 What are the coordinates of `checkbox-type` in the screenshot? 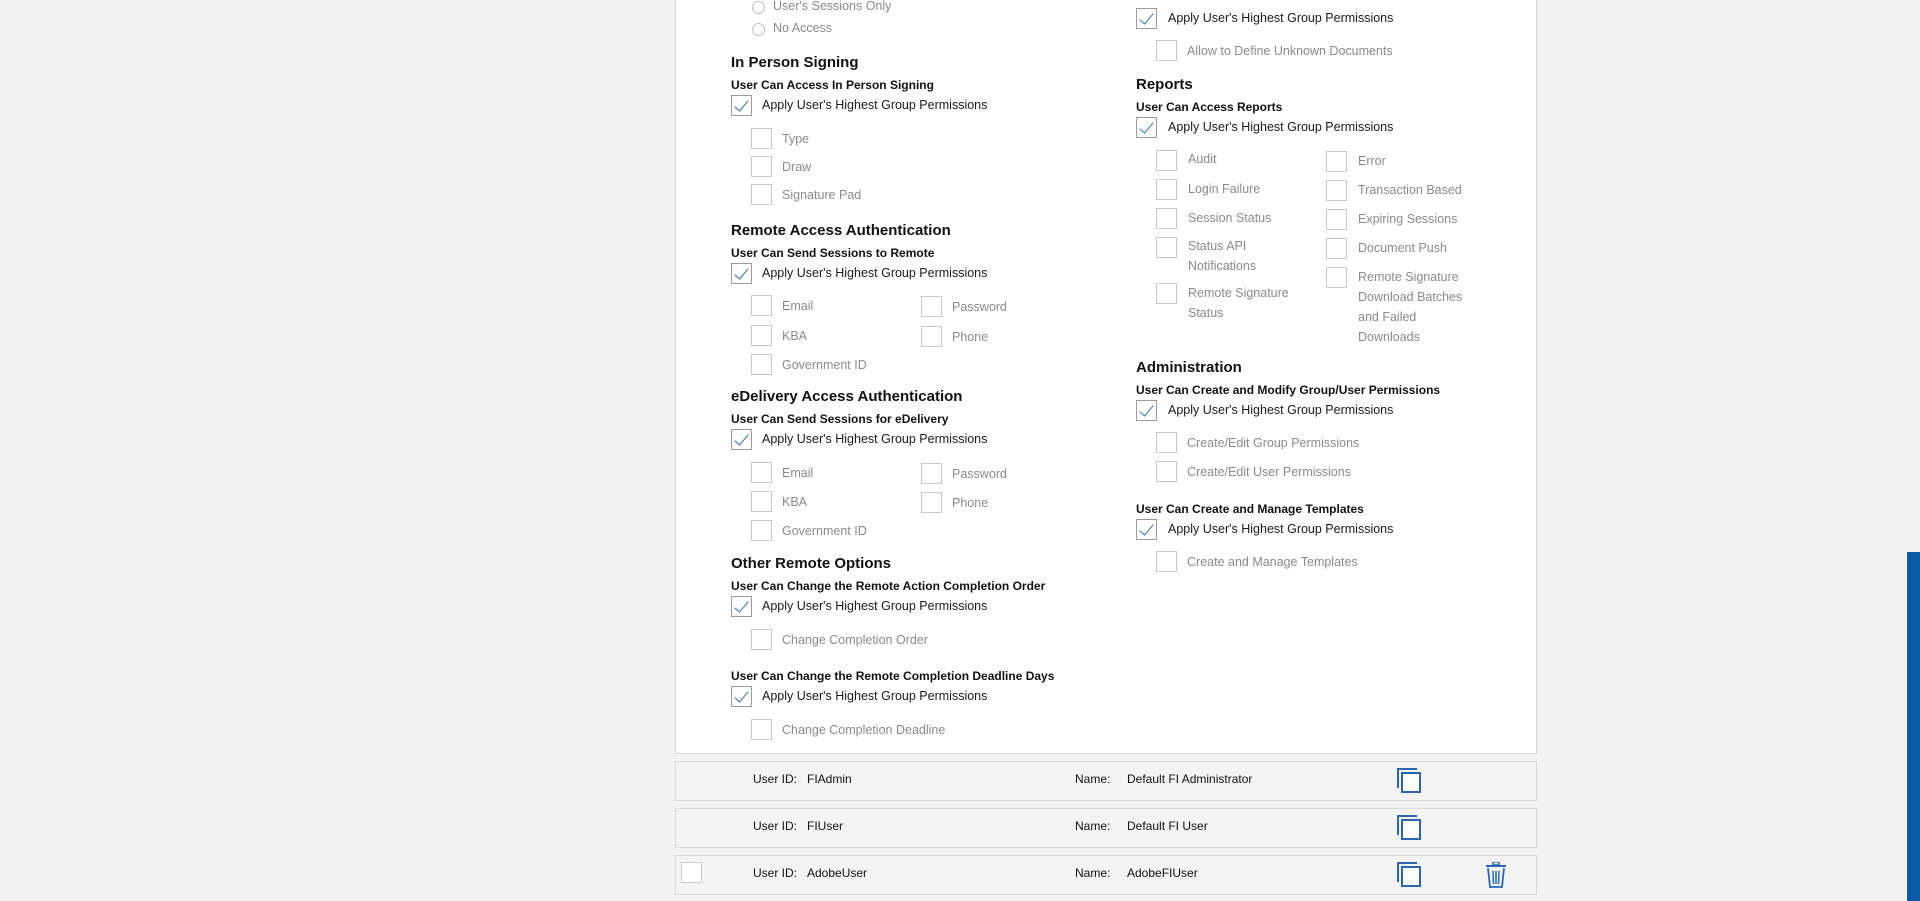 It's located at (761, 138).